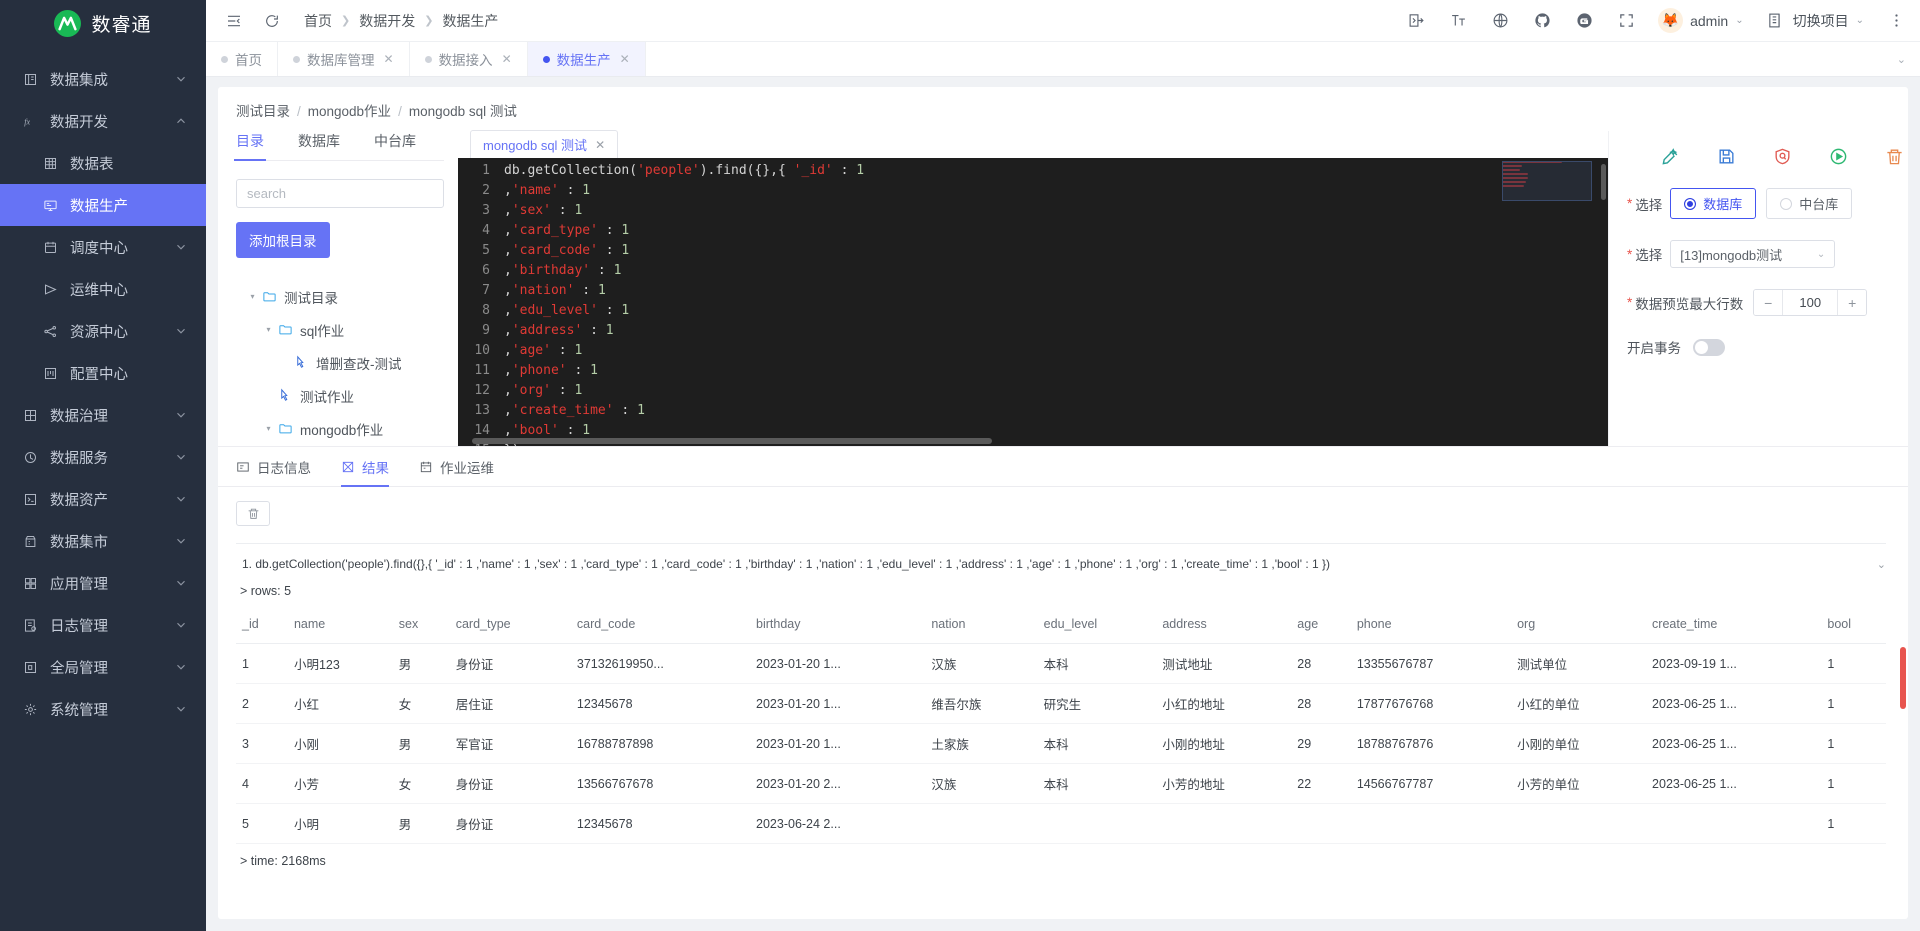 The image size is (1920, 931). Describe the element at coordinates (103, 163) in the screenshot. I see `sidebar-item-2: 数据表` at that location.